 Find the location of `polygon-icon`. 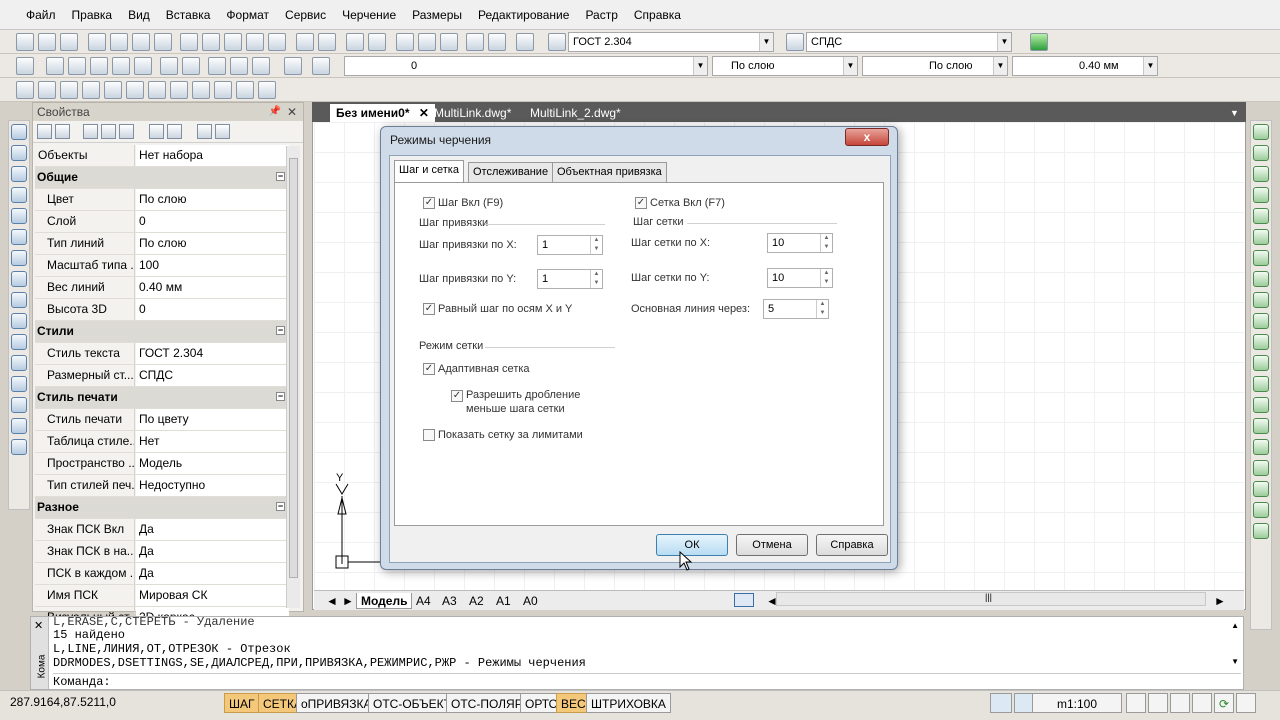

polygon-icon is located at coordinates (113, 90).